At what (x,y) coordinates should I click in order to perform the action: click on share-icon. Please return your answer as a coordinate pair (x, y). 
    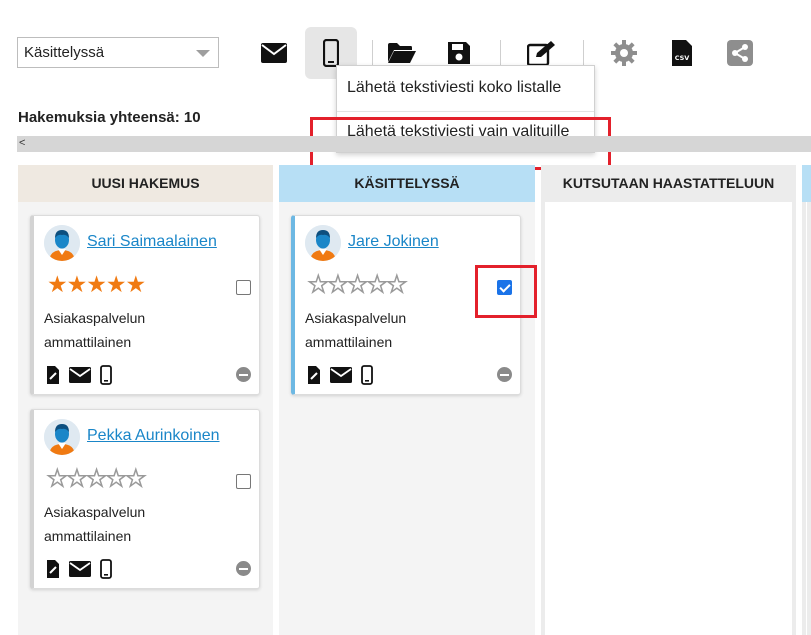
    Looking at the image, I should click on (740, 53).